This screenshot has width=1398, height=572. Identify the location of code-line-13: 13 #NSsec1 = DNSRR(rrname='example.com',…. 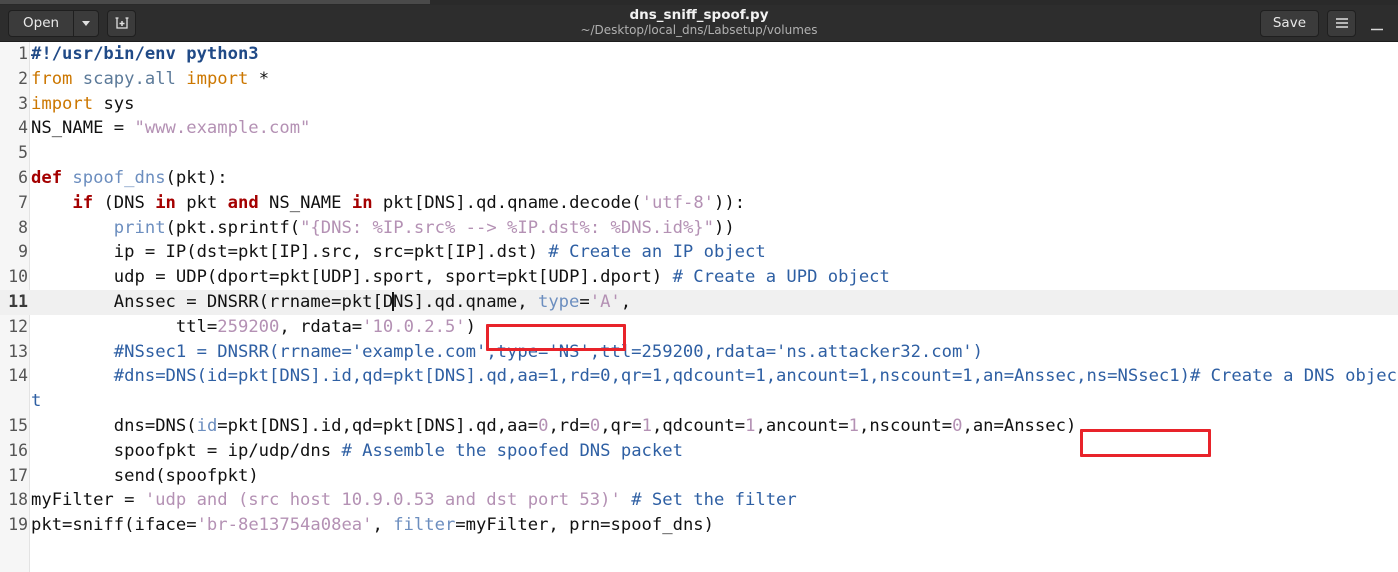
(699, 352).